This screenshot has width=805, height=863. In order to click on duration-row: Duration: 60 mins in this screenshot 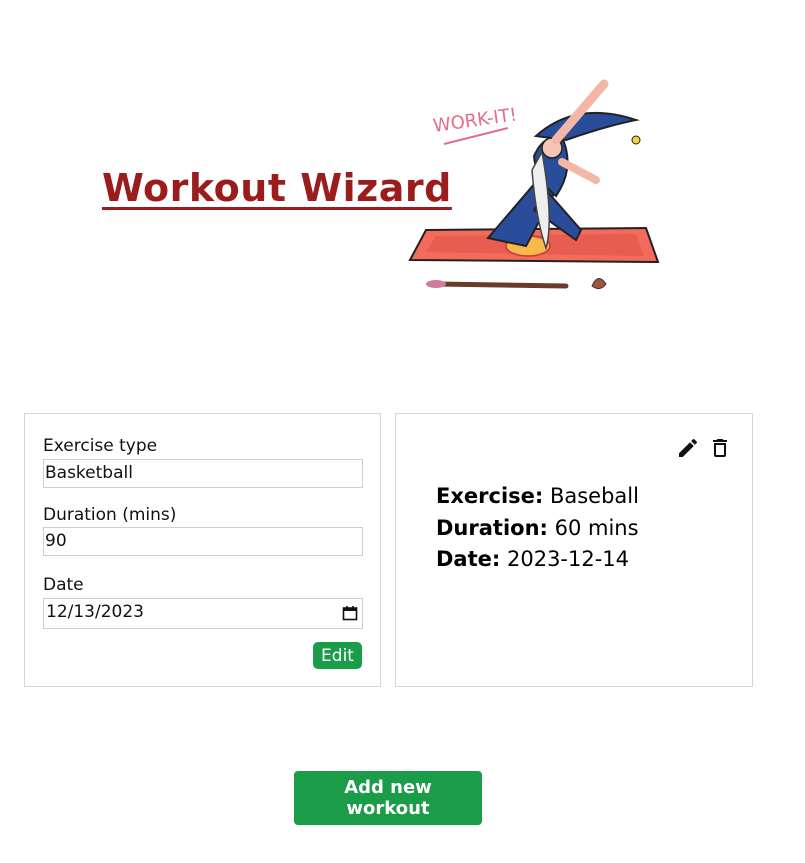, I will do `click(537, 528)`.